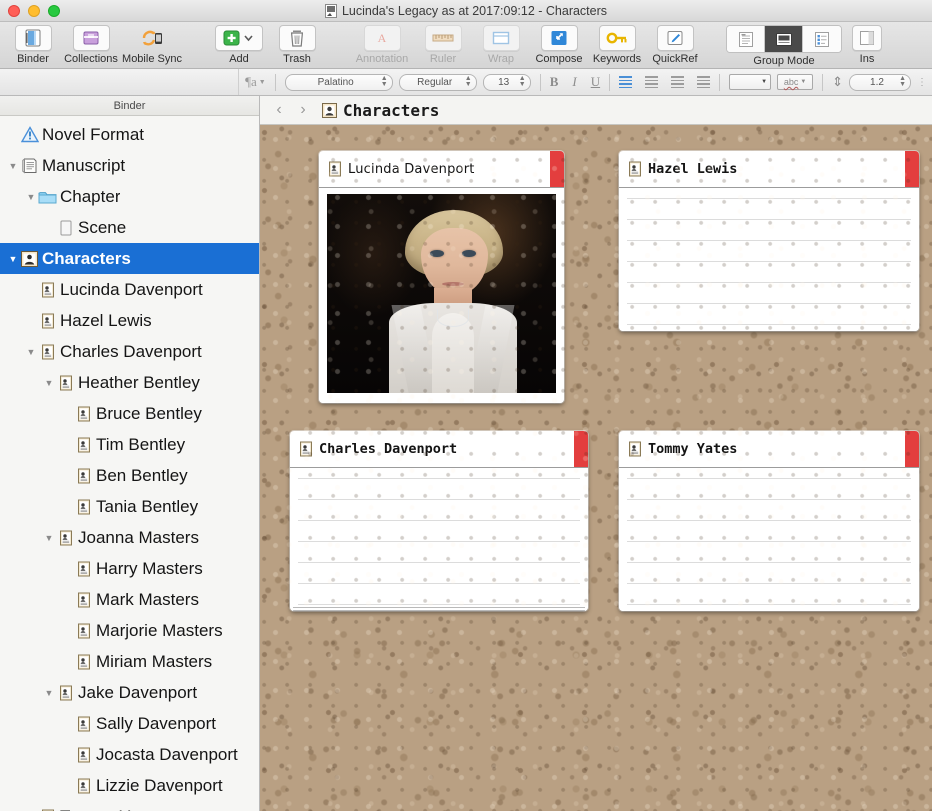  Describe the element at coordinates (595, 82) in the screenshot. I see `underline-button: U` at that location.